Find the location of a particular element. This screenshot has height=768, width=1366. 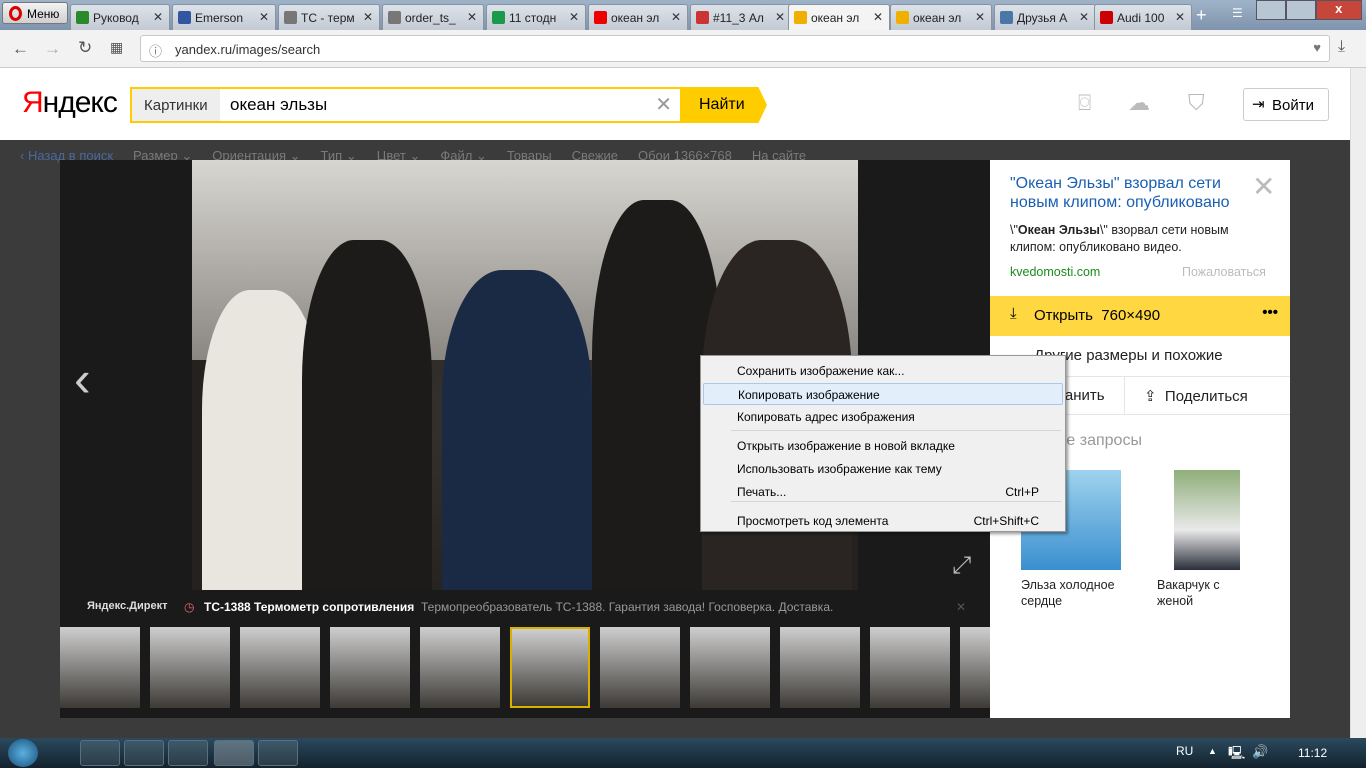

ad-title: ТС-1388 Термометр сопротивления is located at coordinates (309, 607).